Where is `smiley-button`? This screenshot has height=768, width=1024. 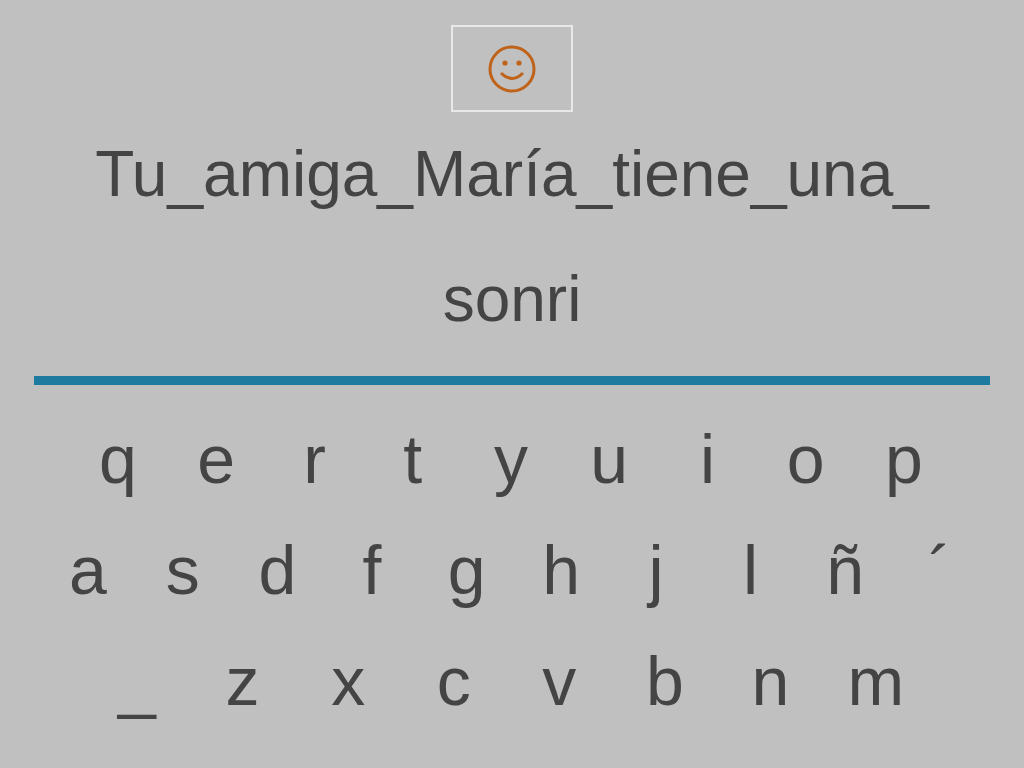
smiley-button is located at coordinates (512, 68).